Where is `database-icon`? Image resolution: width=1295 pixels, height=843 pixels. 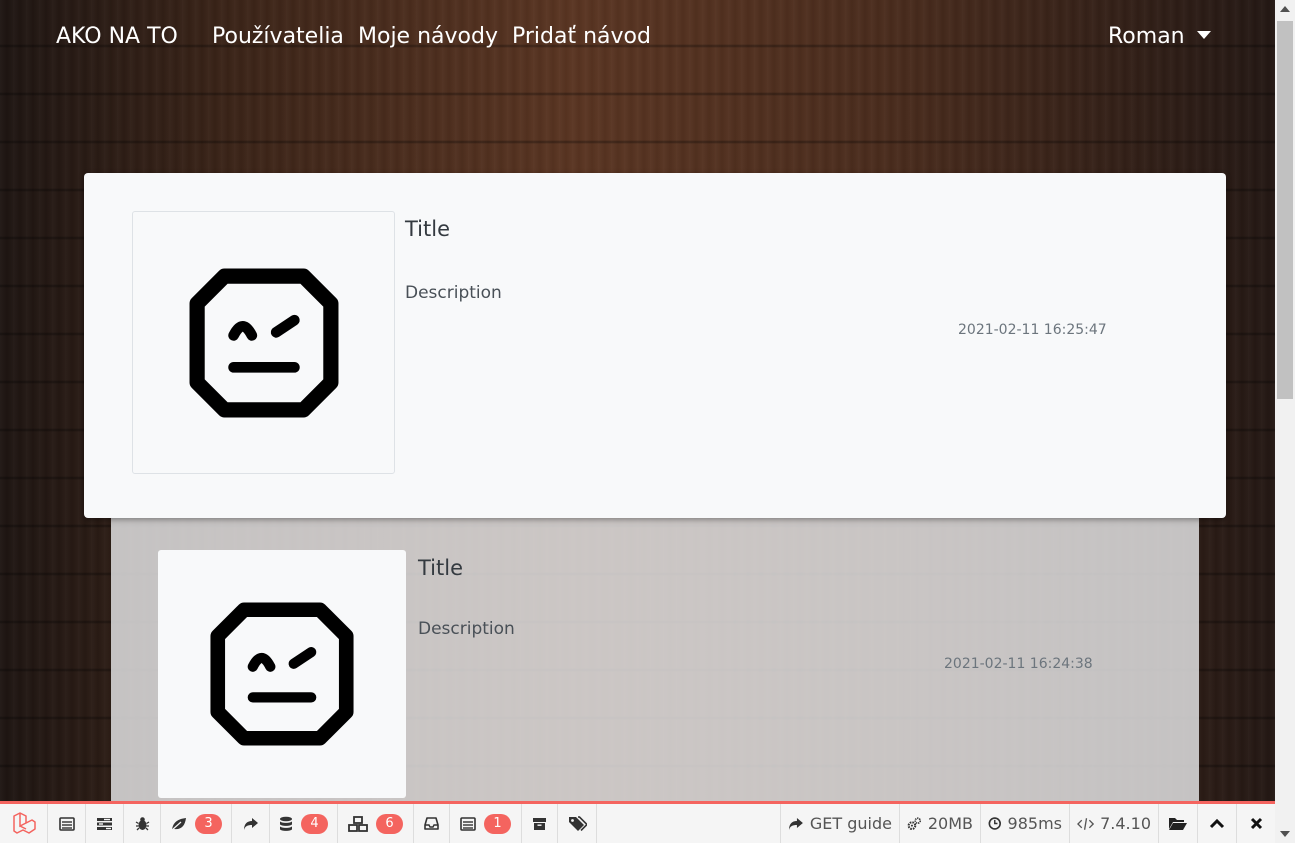 database-icon is located at coordinates (286, 823).